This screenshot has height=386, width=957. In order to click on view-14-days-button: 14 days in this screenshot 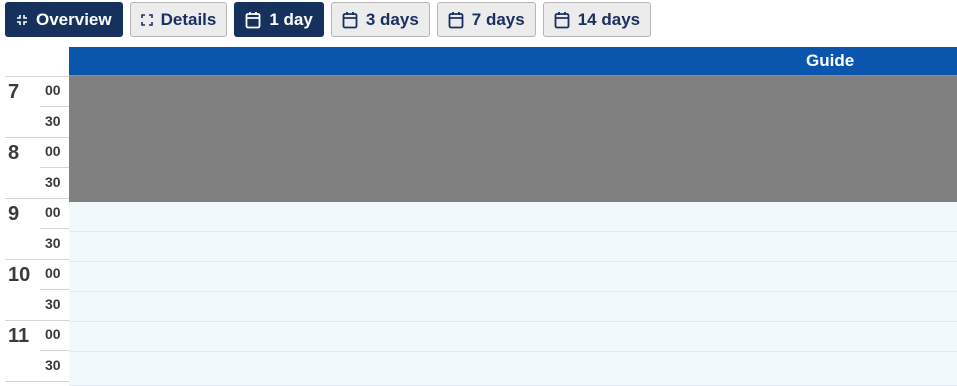, I will do `click(597, 19)`.